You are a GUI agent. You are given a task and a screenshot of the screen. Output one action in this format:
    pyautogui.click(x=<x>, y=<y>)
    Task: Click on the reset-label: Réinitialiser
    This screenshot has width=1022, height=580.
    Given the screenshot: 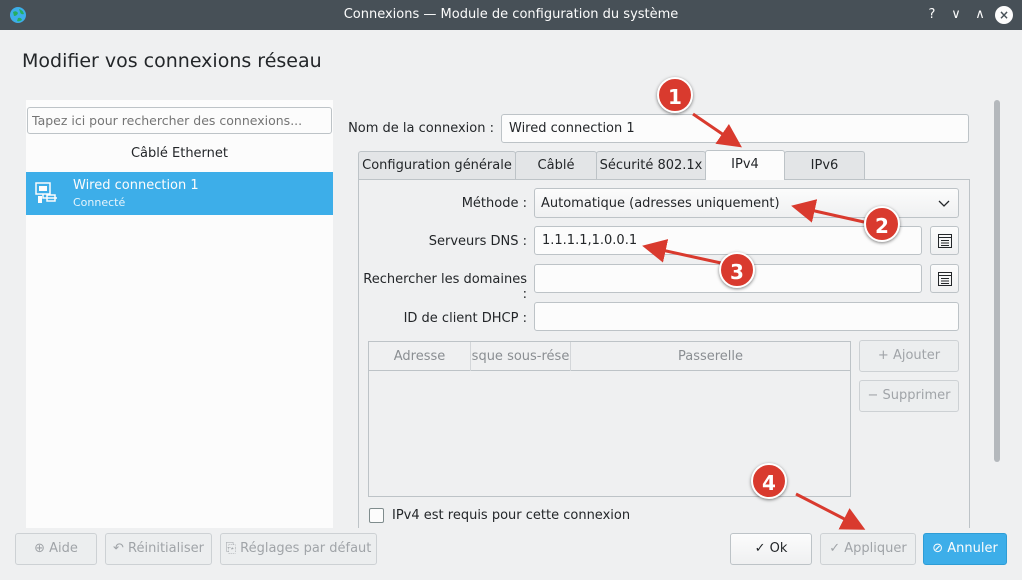 What is the action you would take?
    pyautogui.click(x=166, y=548)
    